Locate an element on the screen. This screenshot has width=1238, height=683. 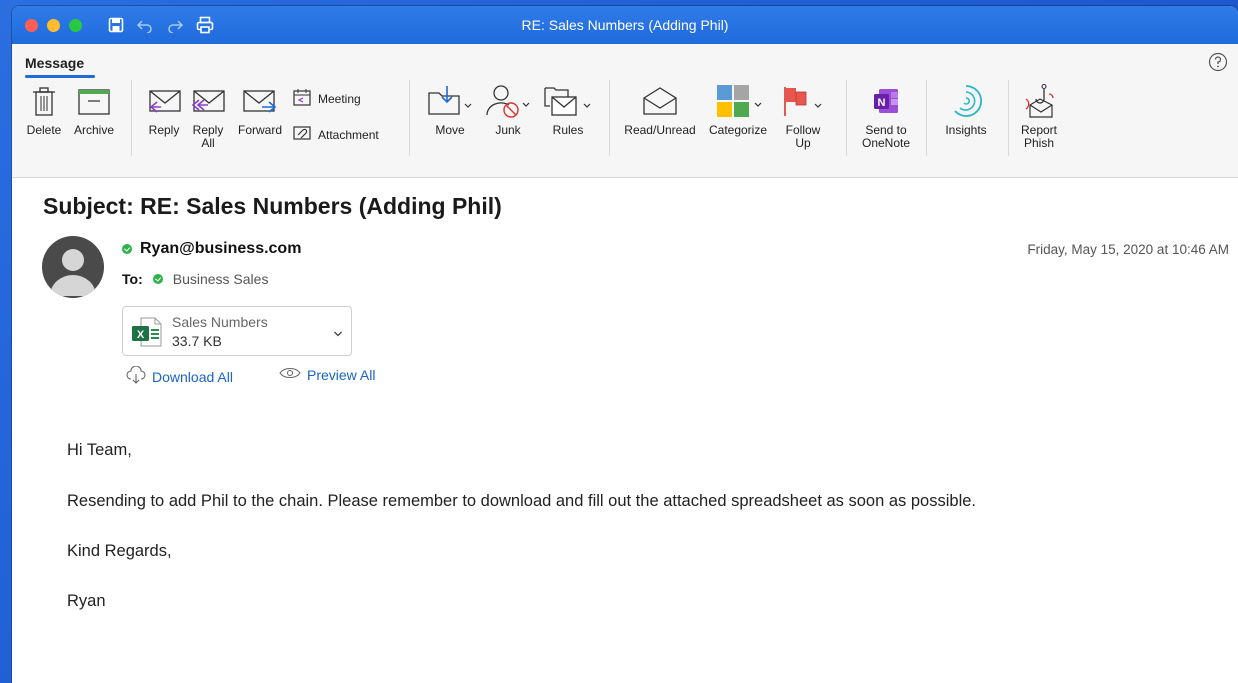
trash-icon is located at coordinates (44, 102).